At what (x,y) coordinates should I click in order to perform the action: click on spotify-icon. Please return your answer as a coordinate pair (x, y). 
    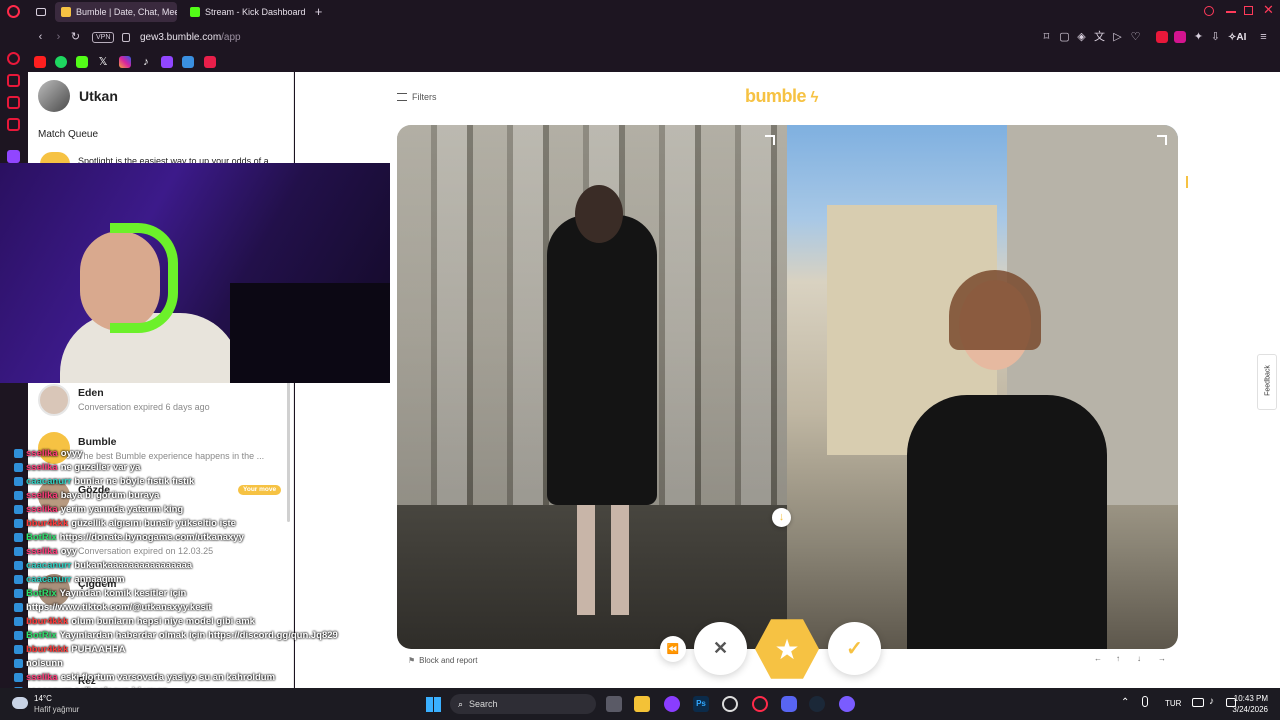
    Looking at the image, I should click on (61, 62).